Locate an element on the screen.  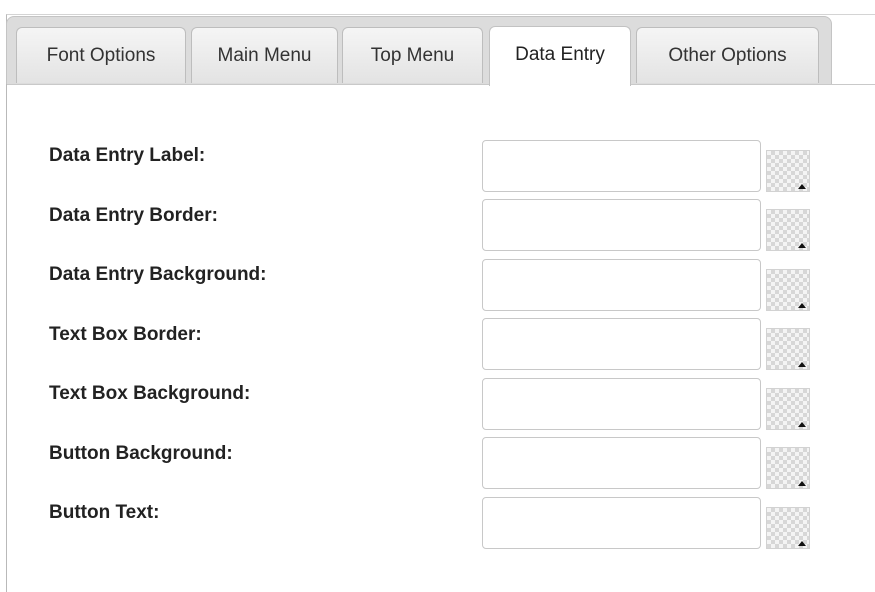
data-entry-border-color-picker-icon is located at coordinates (788, 230).